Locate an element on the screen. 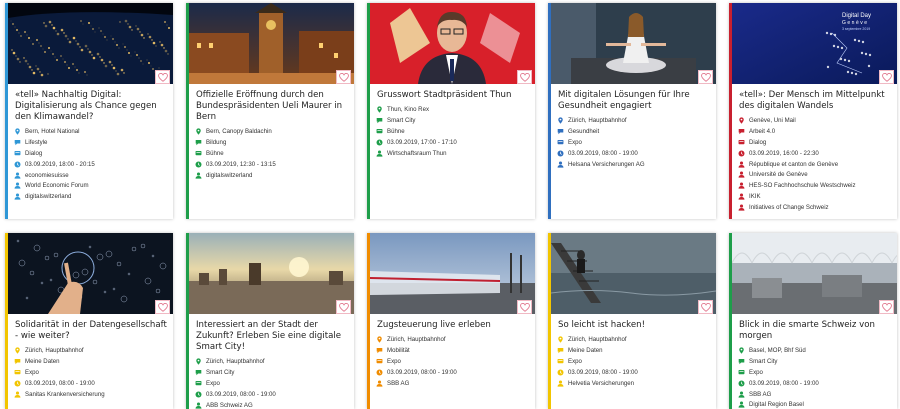 This screenshot has width=900, height=409. event-title: Zugsteuerung live erleben is located at coordinates (453, 325).